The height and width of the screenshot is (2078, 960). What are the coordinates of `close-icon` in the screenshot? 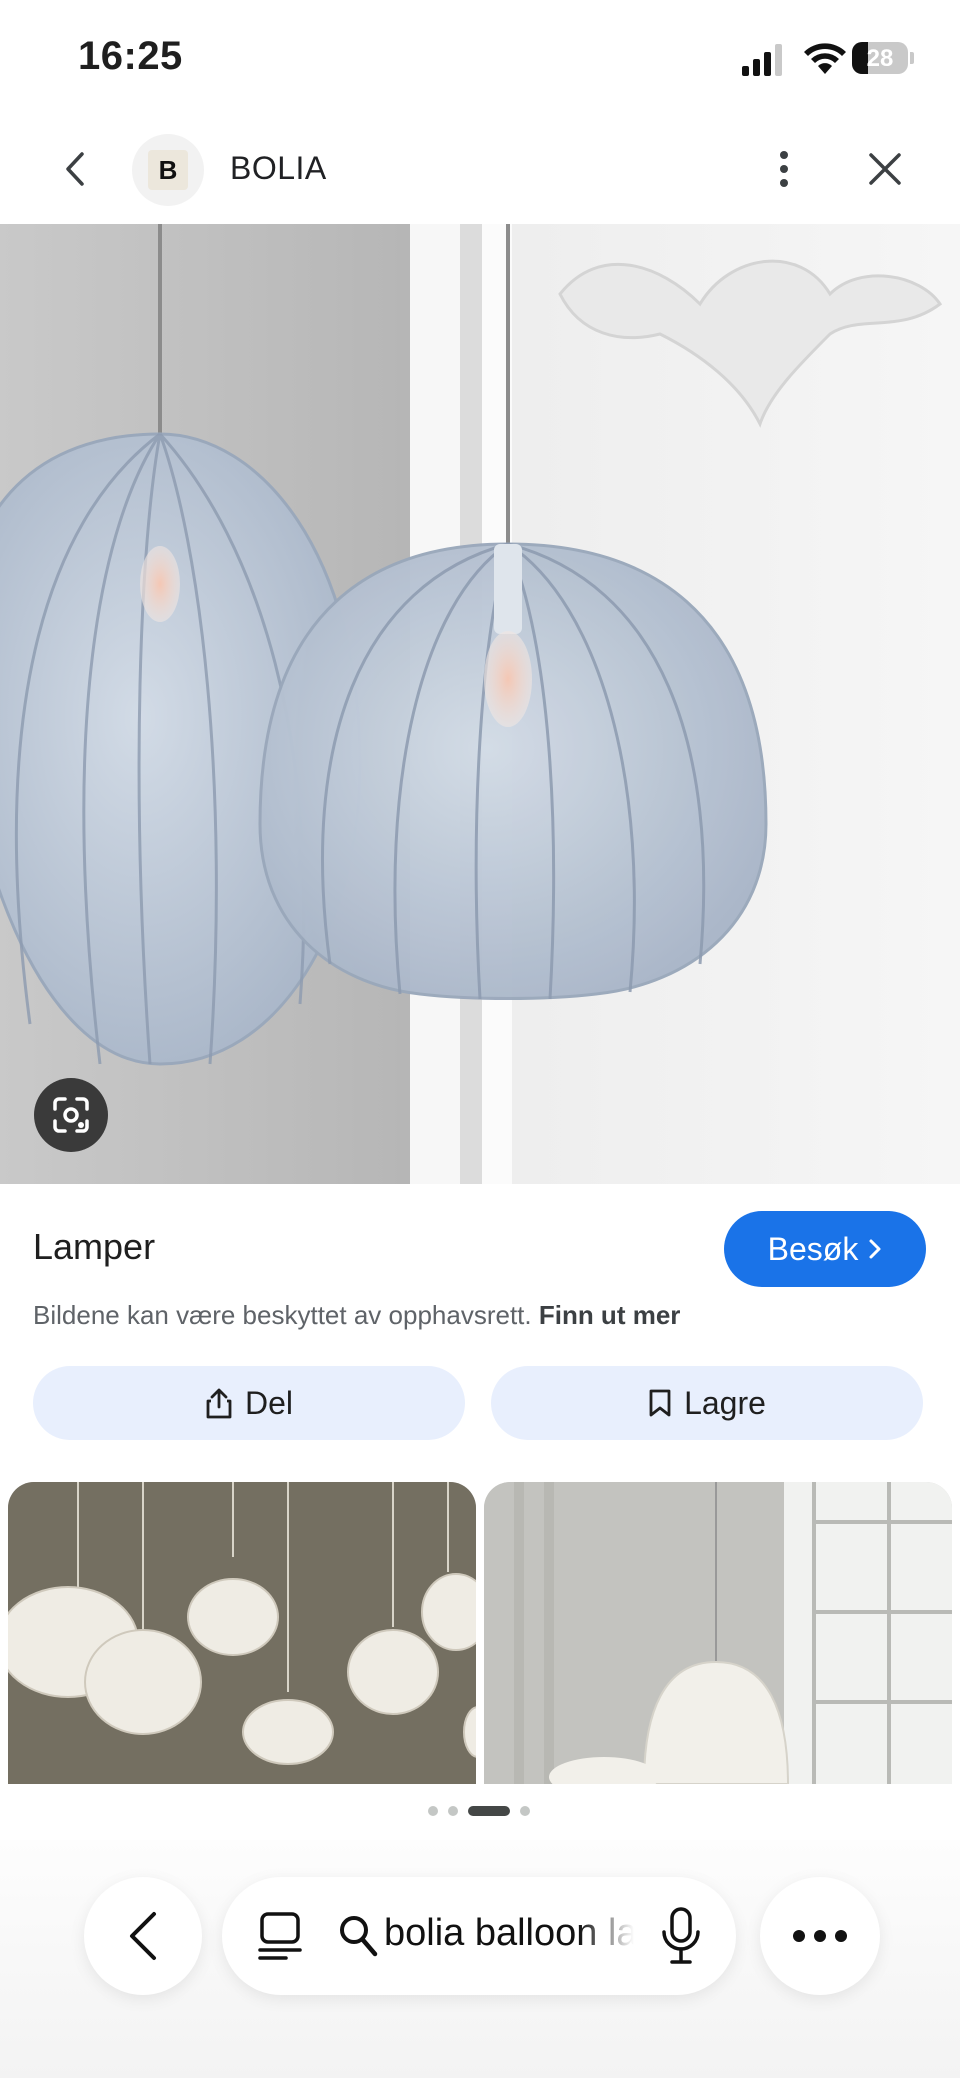 It's located at (885, 169).